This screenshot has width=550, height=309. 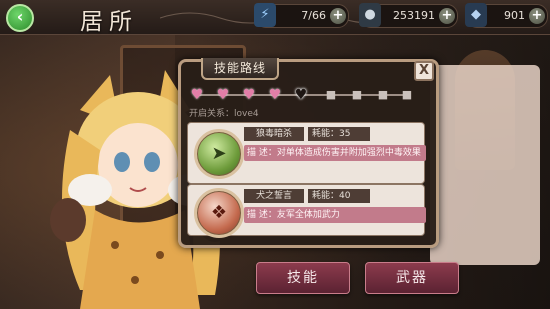 I want to click on stamina-value: 7/66, so click(x=313, y=15).